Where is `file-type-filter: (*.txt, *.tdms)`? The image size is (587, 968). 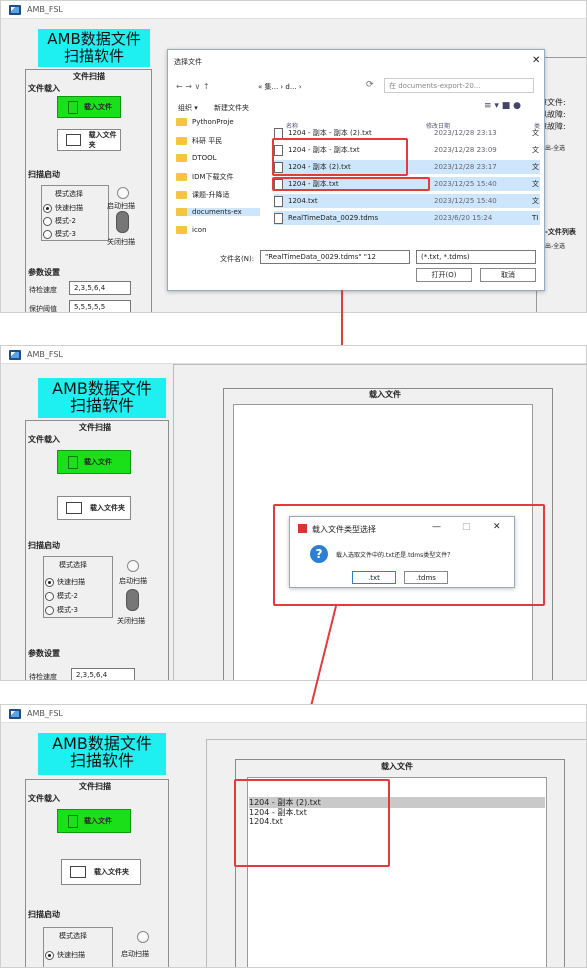 file-type-filter: (*.txt, *.tdms) is located at coordinates (476, 257).